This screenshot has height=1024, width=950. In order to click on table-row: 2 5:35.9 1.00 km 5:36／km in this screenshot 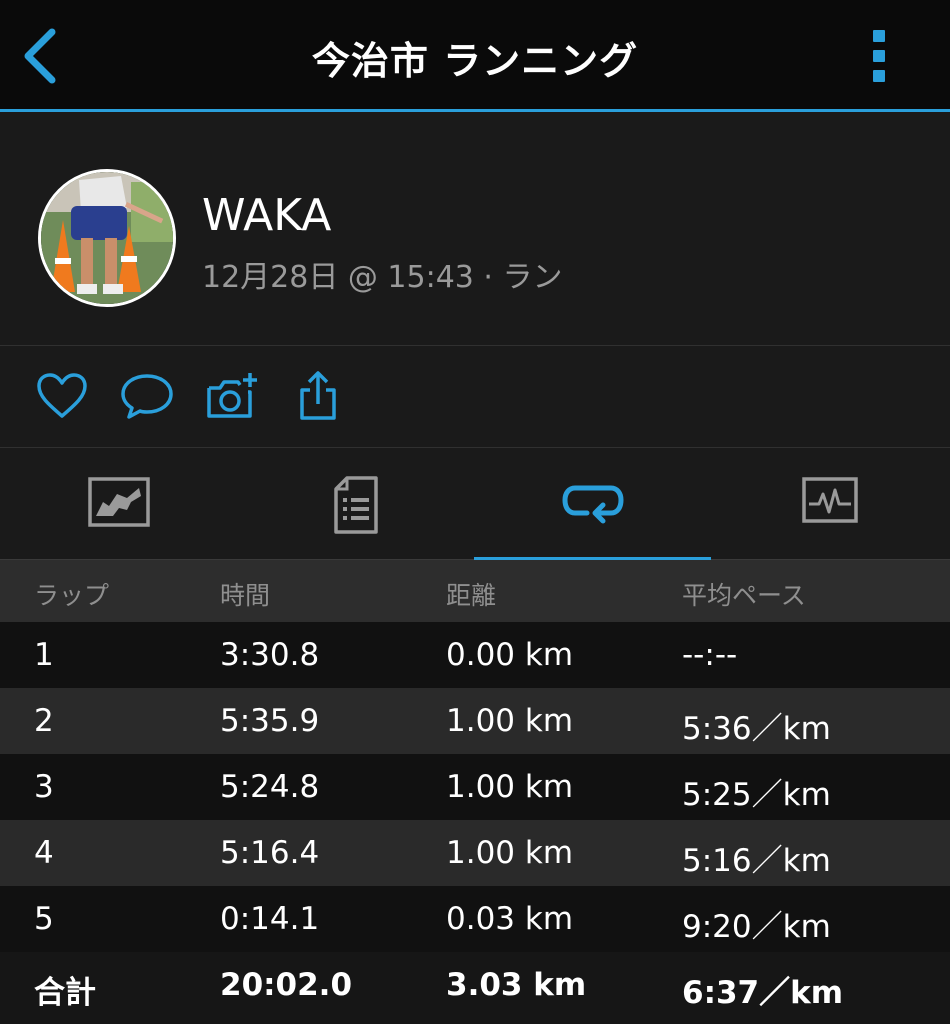, I will do `click(475, 721)`.